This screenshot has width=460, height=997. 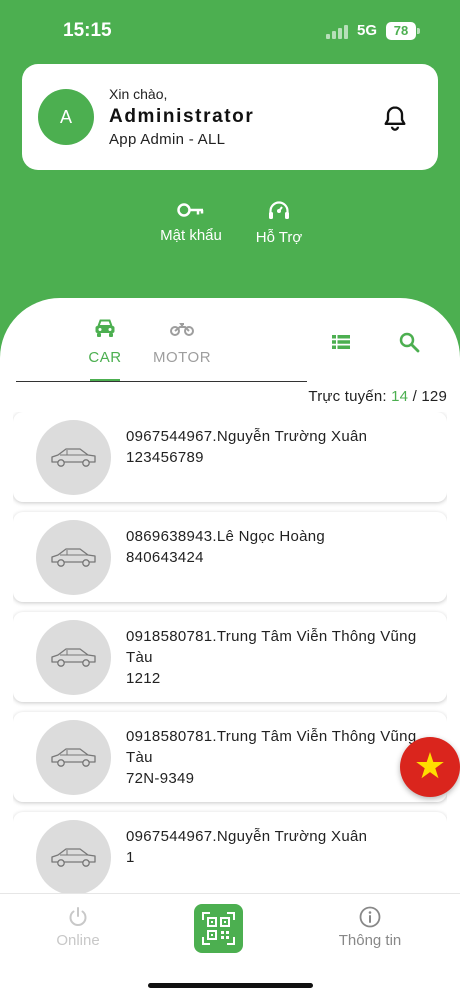 I want to click on vehicle-card: 0967544967.Nguyễn Trường Xuân 123456789, so click(x=230, y=457).